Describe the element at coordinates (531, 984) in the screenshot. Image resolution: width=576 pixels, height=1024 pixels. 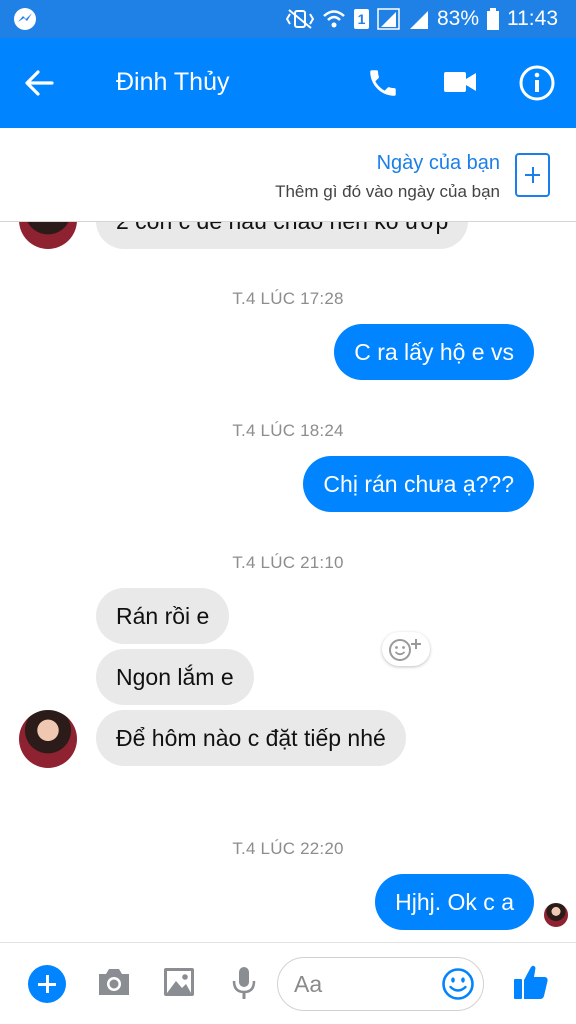
I see `thumbs-up-icon` at that location.